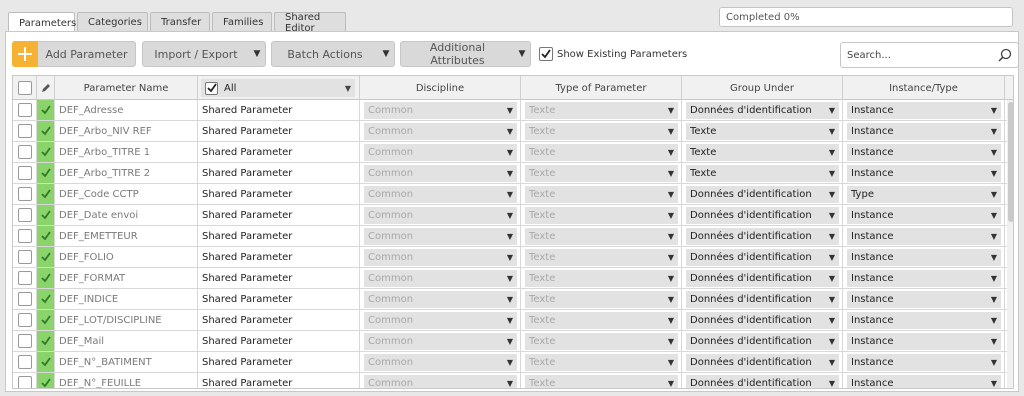 This screenshot has height=396, width=1024. I want to click on tab-transfer: Transfer, so click(180, 22).